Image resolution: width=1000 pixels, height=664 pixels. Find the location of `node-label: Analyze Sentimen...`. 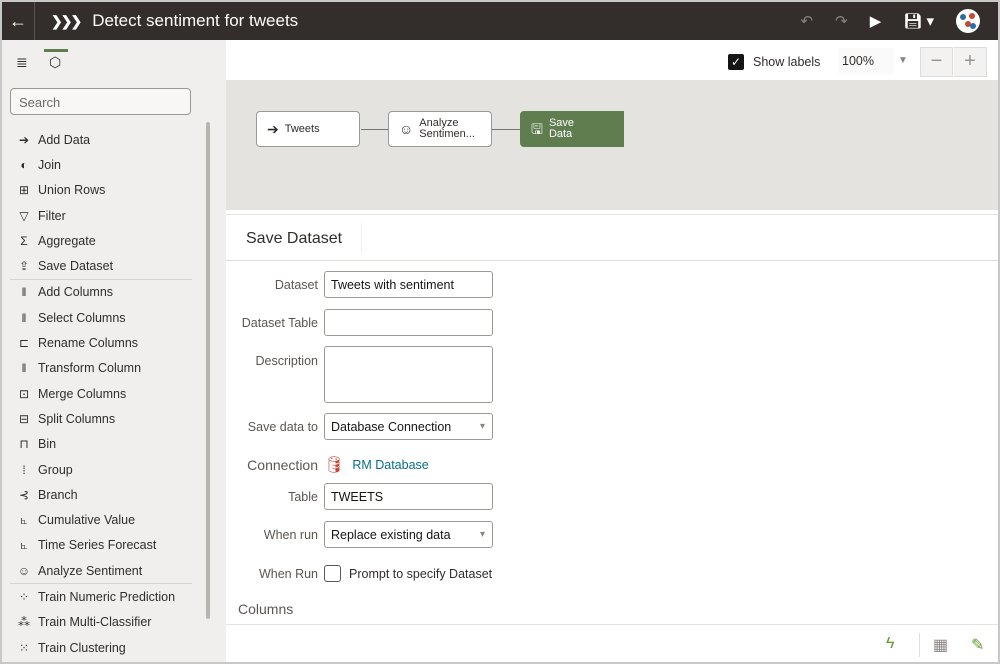

node-label: Analyze Sentimen... is located at coordinates (447, 129).